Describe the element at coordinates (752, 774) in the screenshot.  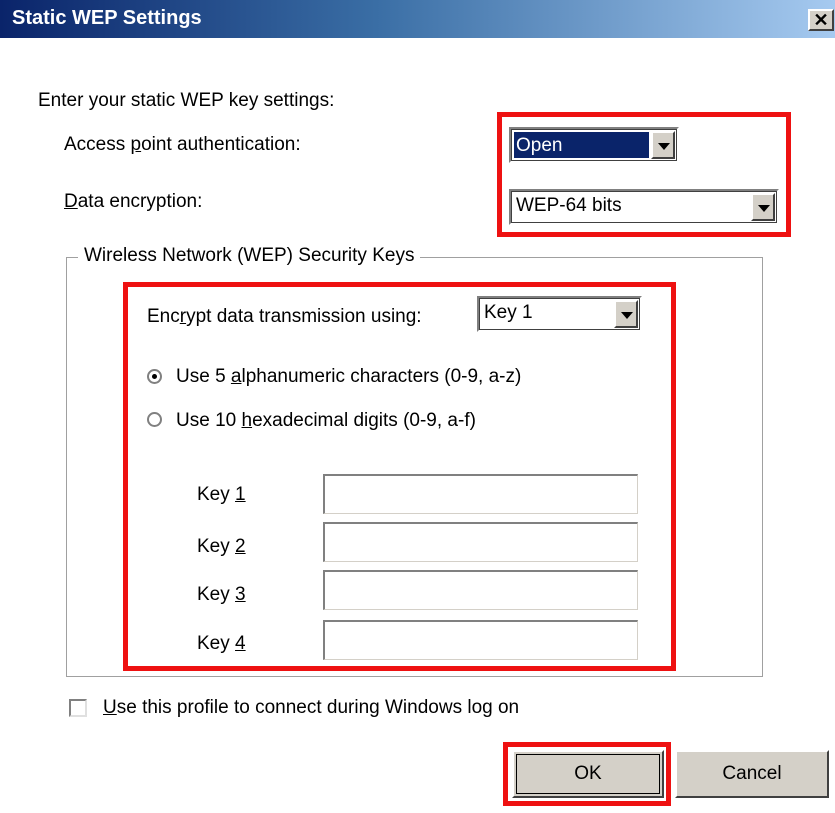
I see `cancel-button: Cancel` at that location.